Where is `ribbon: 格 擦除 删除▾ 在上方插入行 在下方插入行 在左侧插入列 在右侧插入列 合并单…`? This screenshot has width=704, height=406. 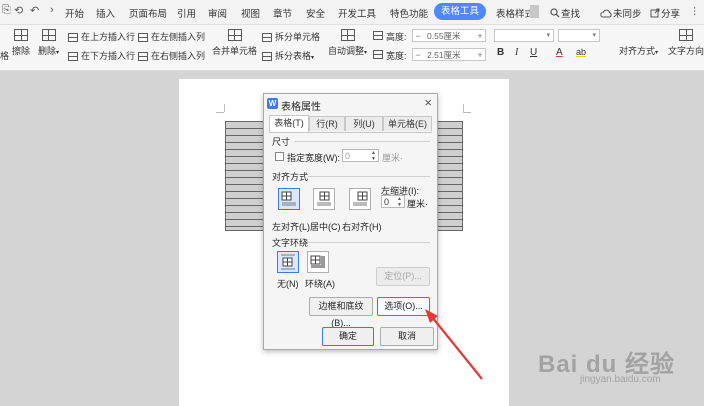 ribbon: 格 擦除 删除▾ 在上方插入行 在下方插入行 在左侧插入列 在右侧插入列 合并单… is located at coordinates (352, 48).